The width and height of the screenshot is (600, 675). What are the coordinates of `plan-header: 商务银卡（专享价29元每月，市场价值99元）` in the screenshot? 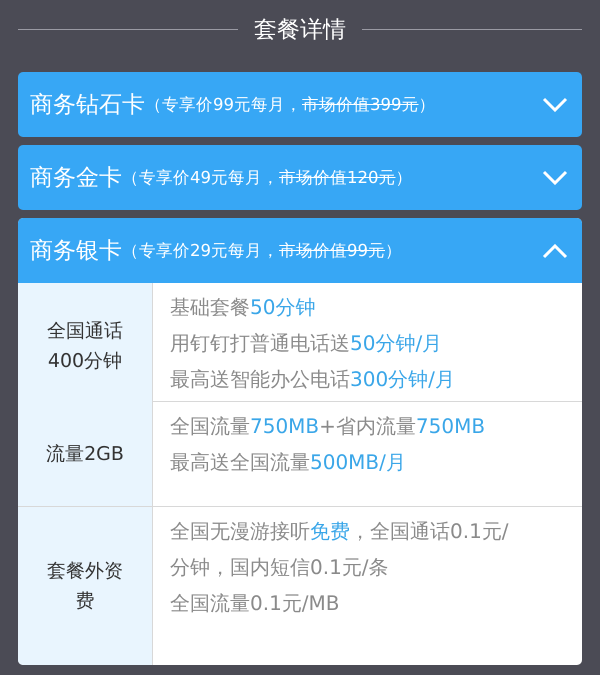 It's located at (300, 250).